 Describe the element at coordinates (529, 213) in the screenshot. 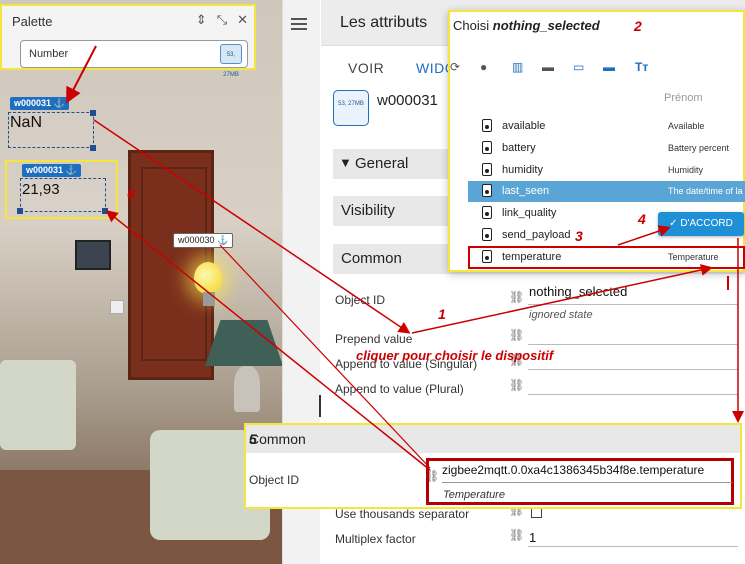

I see `list-item-name: link_quality` at that location.